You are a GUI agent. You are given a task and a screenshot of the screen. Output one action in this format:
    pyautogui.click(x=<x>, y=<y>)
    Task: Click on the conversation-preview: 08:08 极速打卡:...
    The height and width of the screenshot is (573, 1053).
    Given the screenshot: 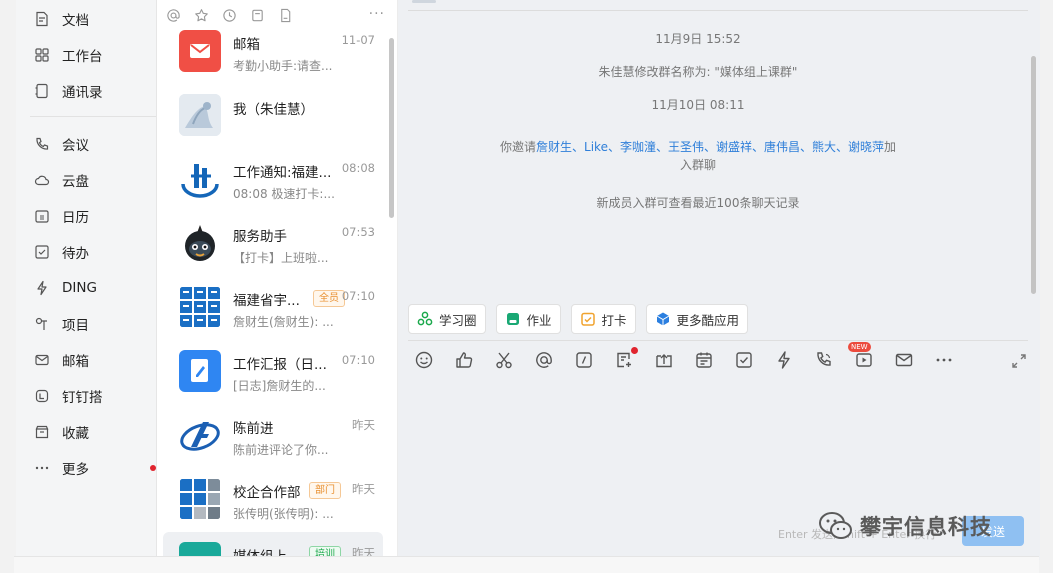 What is the action you would take?
    pyautogui.click(x=284, y=194)
    